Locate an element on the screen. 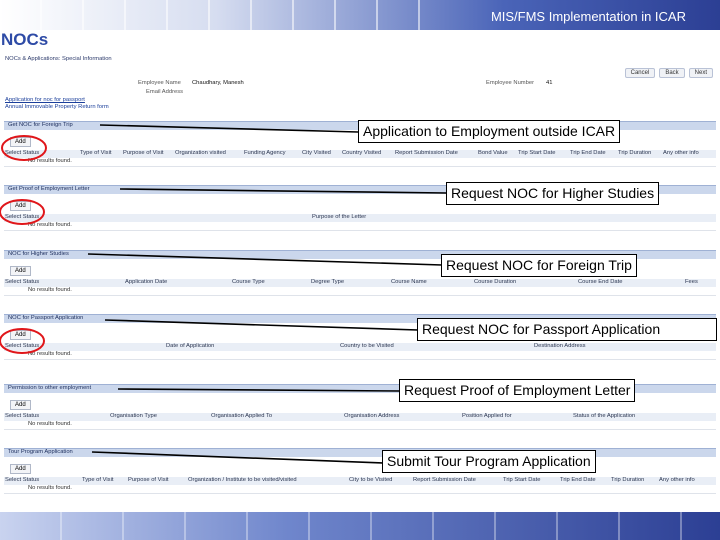  employee-number-label: Employee Number is located at coordinates (510, 83).